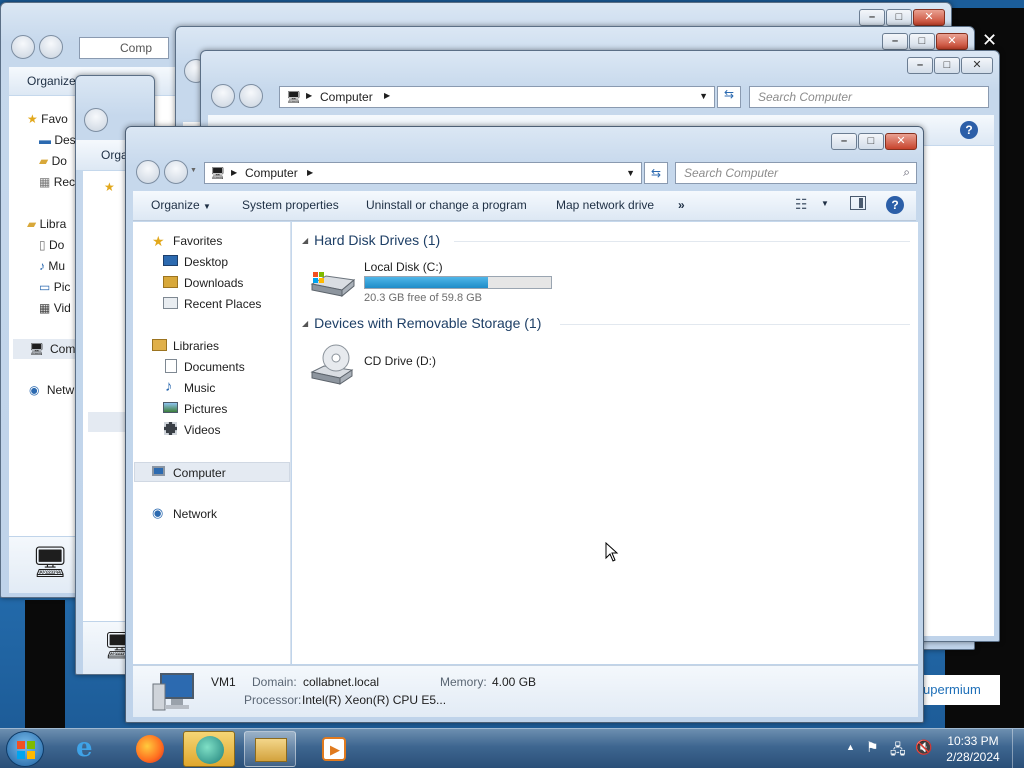  I want to click on app-taskbar-button-active, so click(209, 749).